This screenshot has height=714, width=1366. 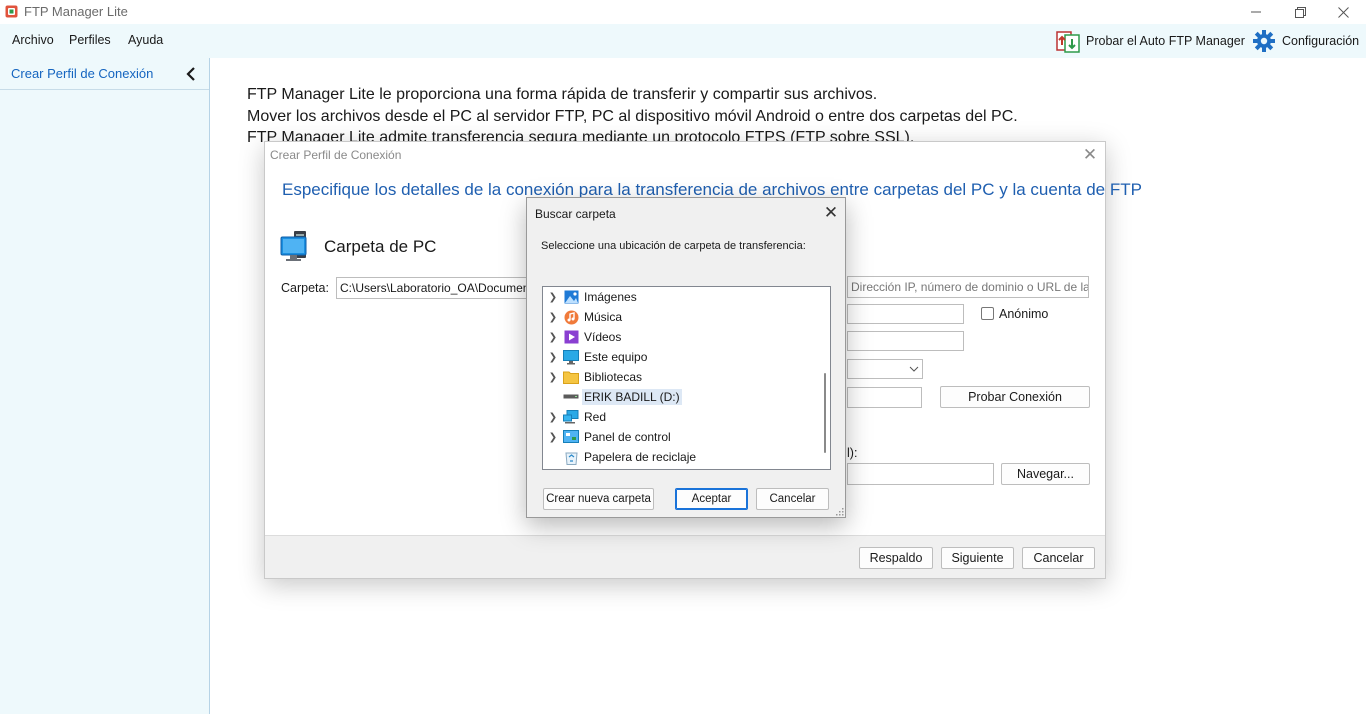 I want to click on network-icon, so click(x=571, y=417).